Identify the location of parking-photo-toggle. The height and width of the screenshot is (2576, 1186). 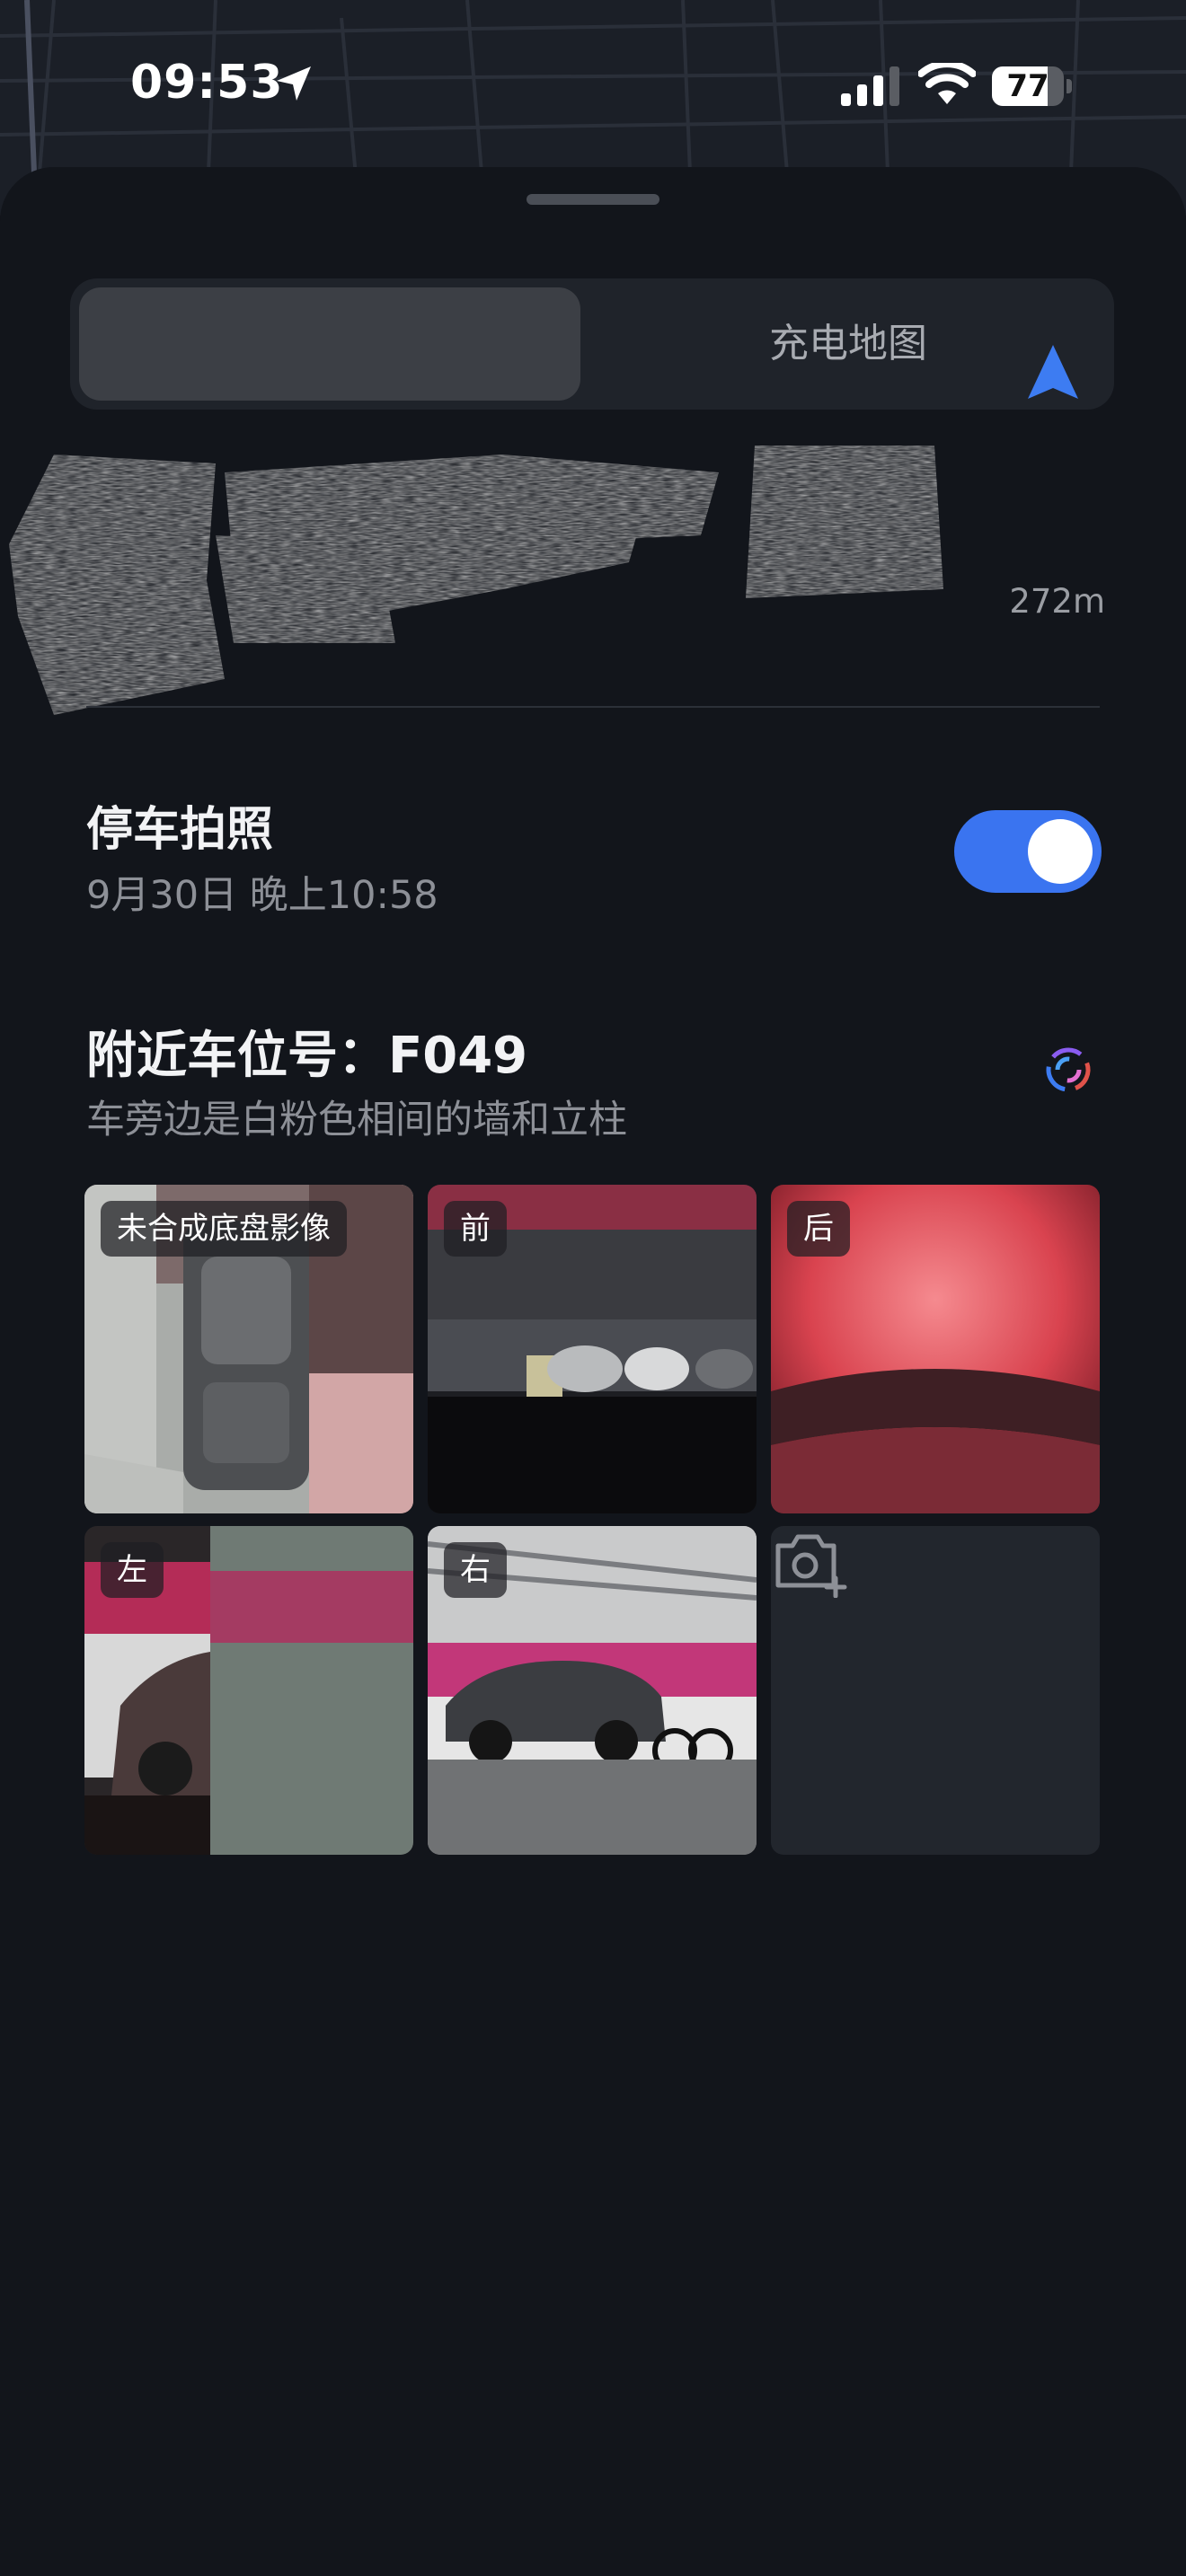
(1028, 851).